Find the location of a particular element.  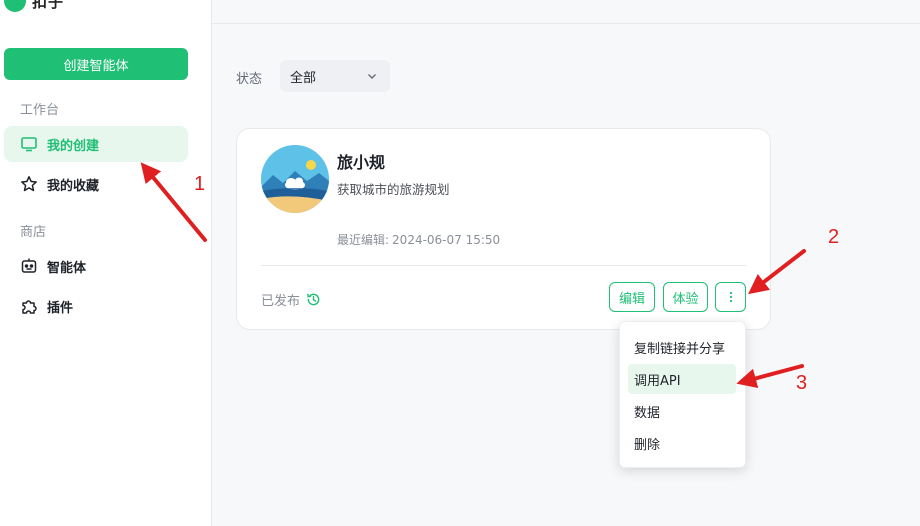

logo-text: 扣子 is located at coordinates (48, 5).